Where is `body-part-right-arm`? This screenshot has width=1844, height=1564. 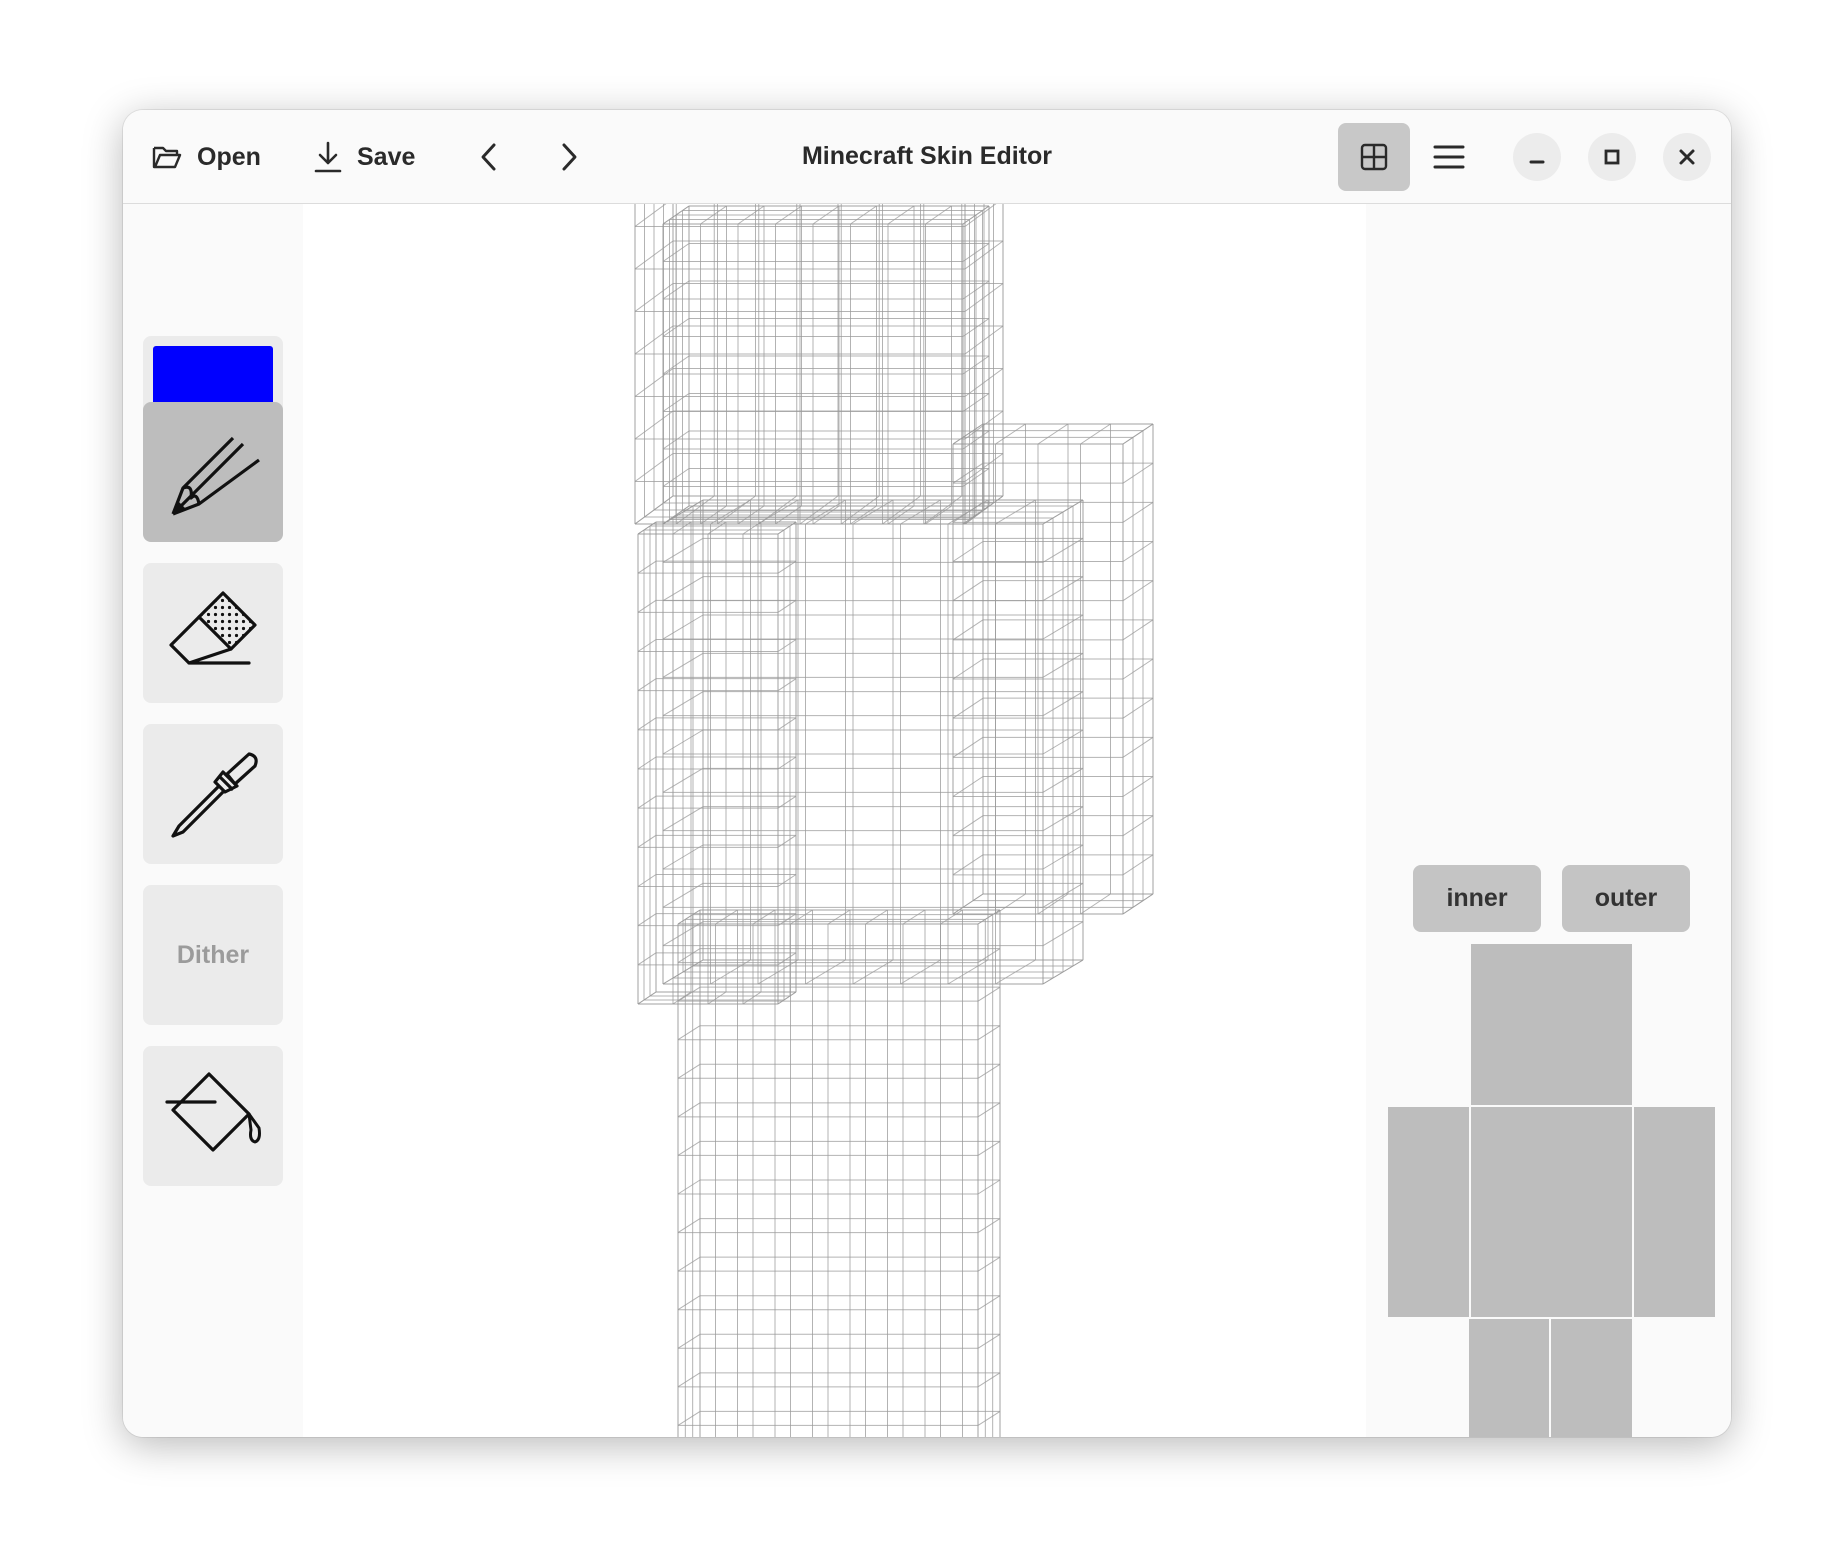
body-part-right-arm is located at coordinates (1428, 1212).